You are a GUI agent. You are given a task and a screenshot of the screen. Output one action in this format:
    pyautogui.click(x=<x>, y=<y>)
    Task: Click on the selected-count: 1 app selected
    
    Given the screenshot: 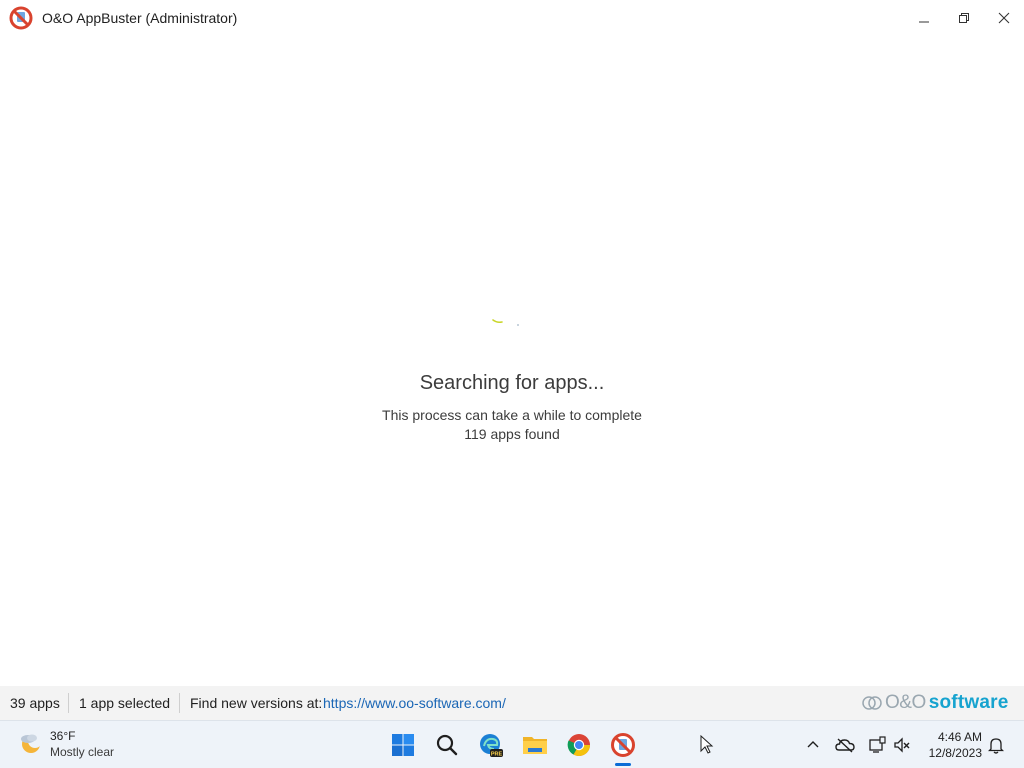 What is the action you would take?
    pyautogui.click(x=125, y=703)
    